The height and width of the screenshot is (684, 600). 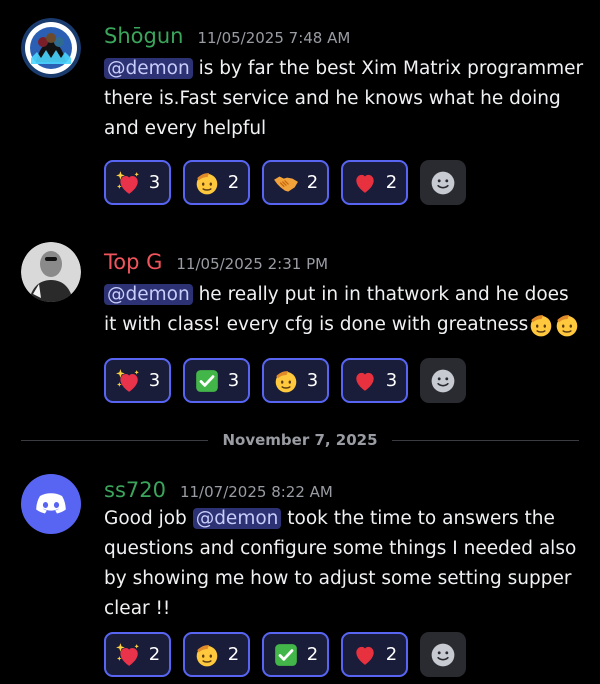 I want to click on reaction-saluting-face: 3, so click(x=295, y=380).